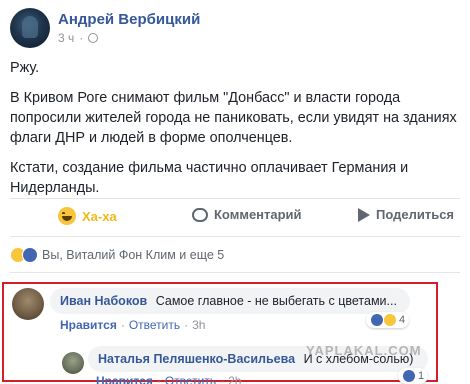 The height and width of the screenshot is (384, 470). Describe the element at coordinates (129, 19) in the screenshot. I see `author-name: Андрей Вербицкий` at that location.